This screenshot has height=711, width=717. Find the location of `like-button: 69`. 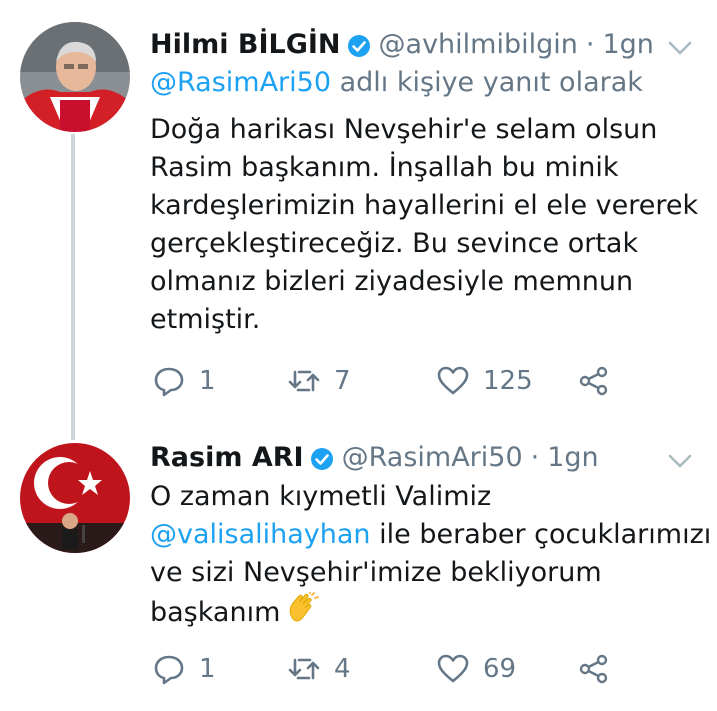

like-button: 69 is located at coordinates (476, 669).